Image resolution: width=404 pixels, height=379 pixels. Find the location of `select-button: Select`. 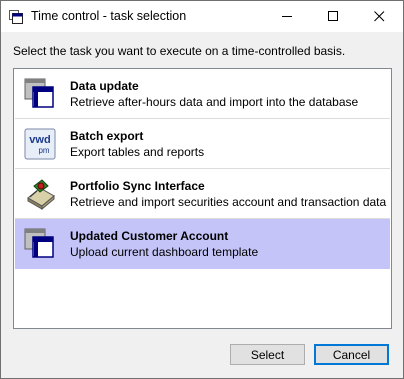

select-button: Select is located at coordinates (267, 354).